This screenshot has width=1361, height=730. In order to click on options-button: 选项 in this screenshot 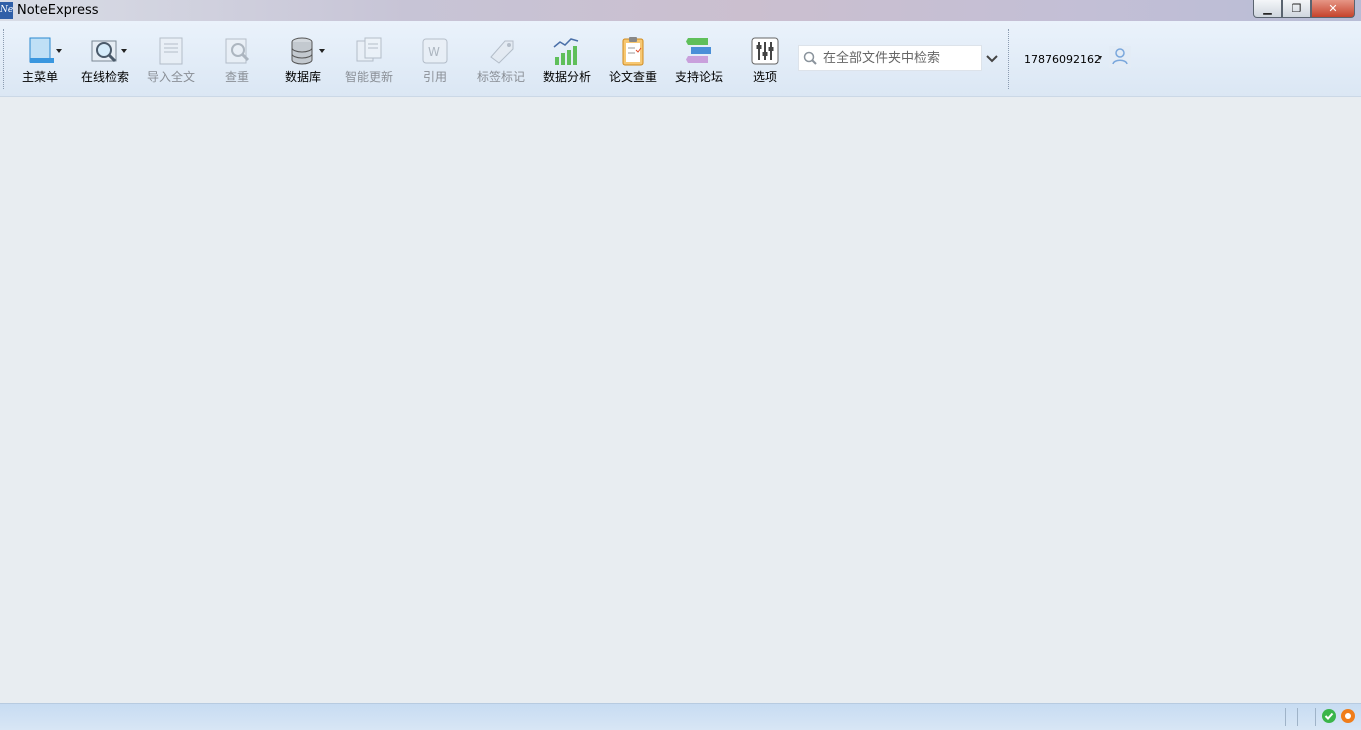, I will do `click(765, 60)`.